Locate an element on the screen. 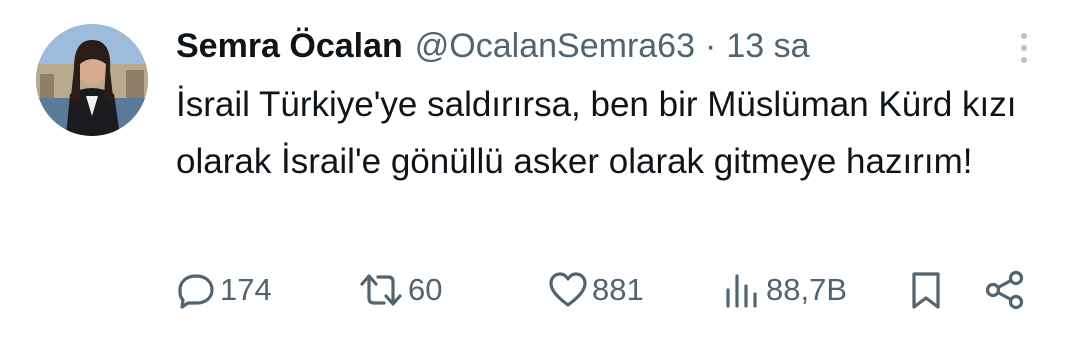 The height and width of the screenshot is (347, 1079). timestamp: 13 sa is located at coordinates (767, 46).